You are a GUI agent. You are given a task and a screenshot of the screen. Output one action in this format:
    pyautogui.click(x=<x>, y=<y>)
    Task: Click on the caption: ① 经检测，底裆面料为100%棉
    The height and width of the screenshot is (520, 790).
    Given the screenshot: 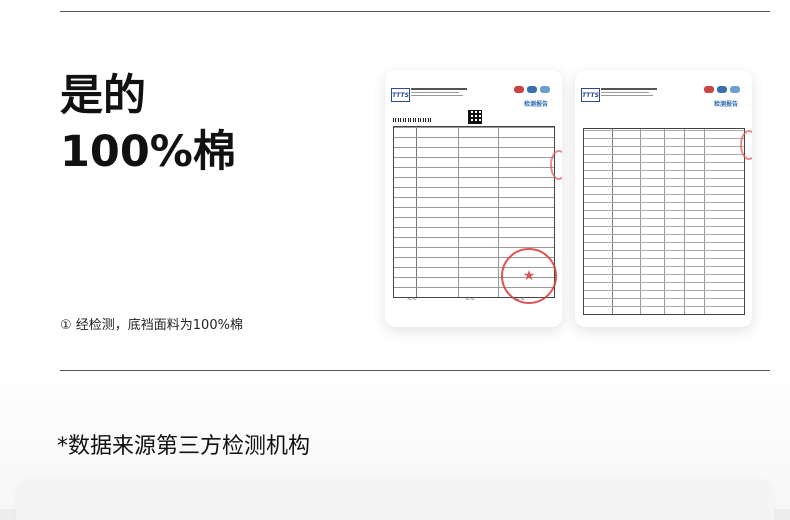 What is the action you would take?
    pyautogui.click(x=151, y=325)
    